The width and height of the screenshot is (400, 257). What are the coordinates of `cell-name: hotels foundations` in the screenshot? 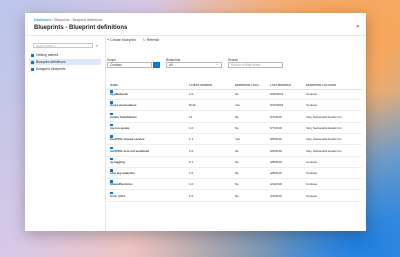 It's located at (123, 117).